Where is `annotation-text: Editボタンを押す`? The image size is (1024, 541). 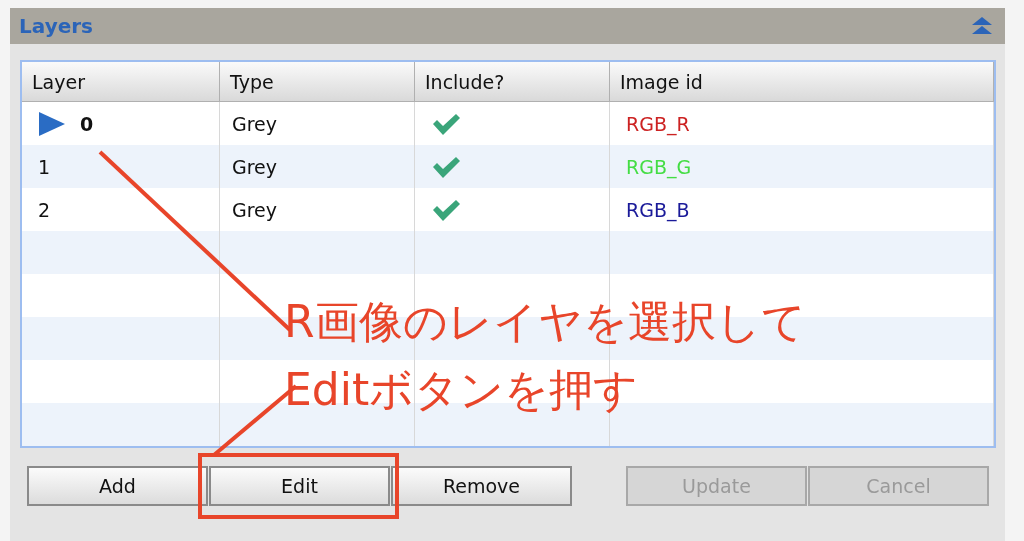
annotation-text: Editボタンを押す is located at coordinates (461, 390).